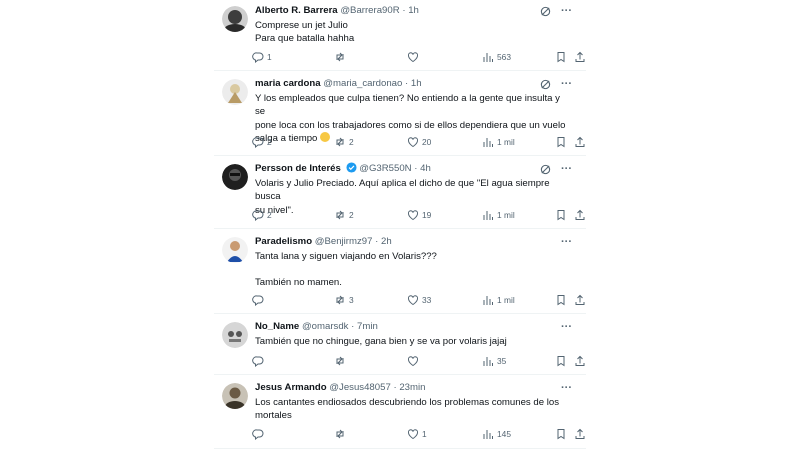 The height and width of the screenshot is (450, 800). I want to click on tweet-header: Alberto R. Barrera @Barrera90R · 1h, so click(420, 11).